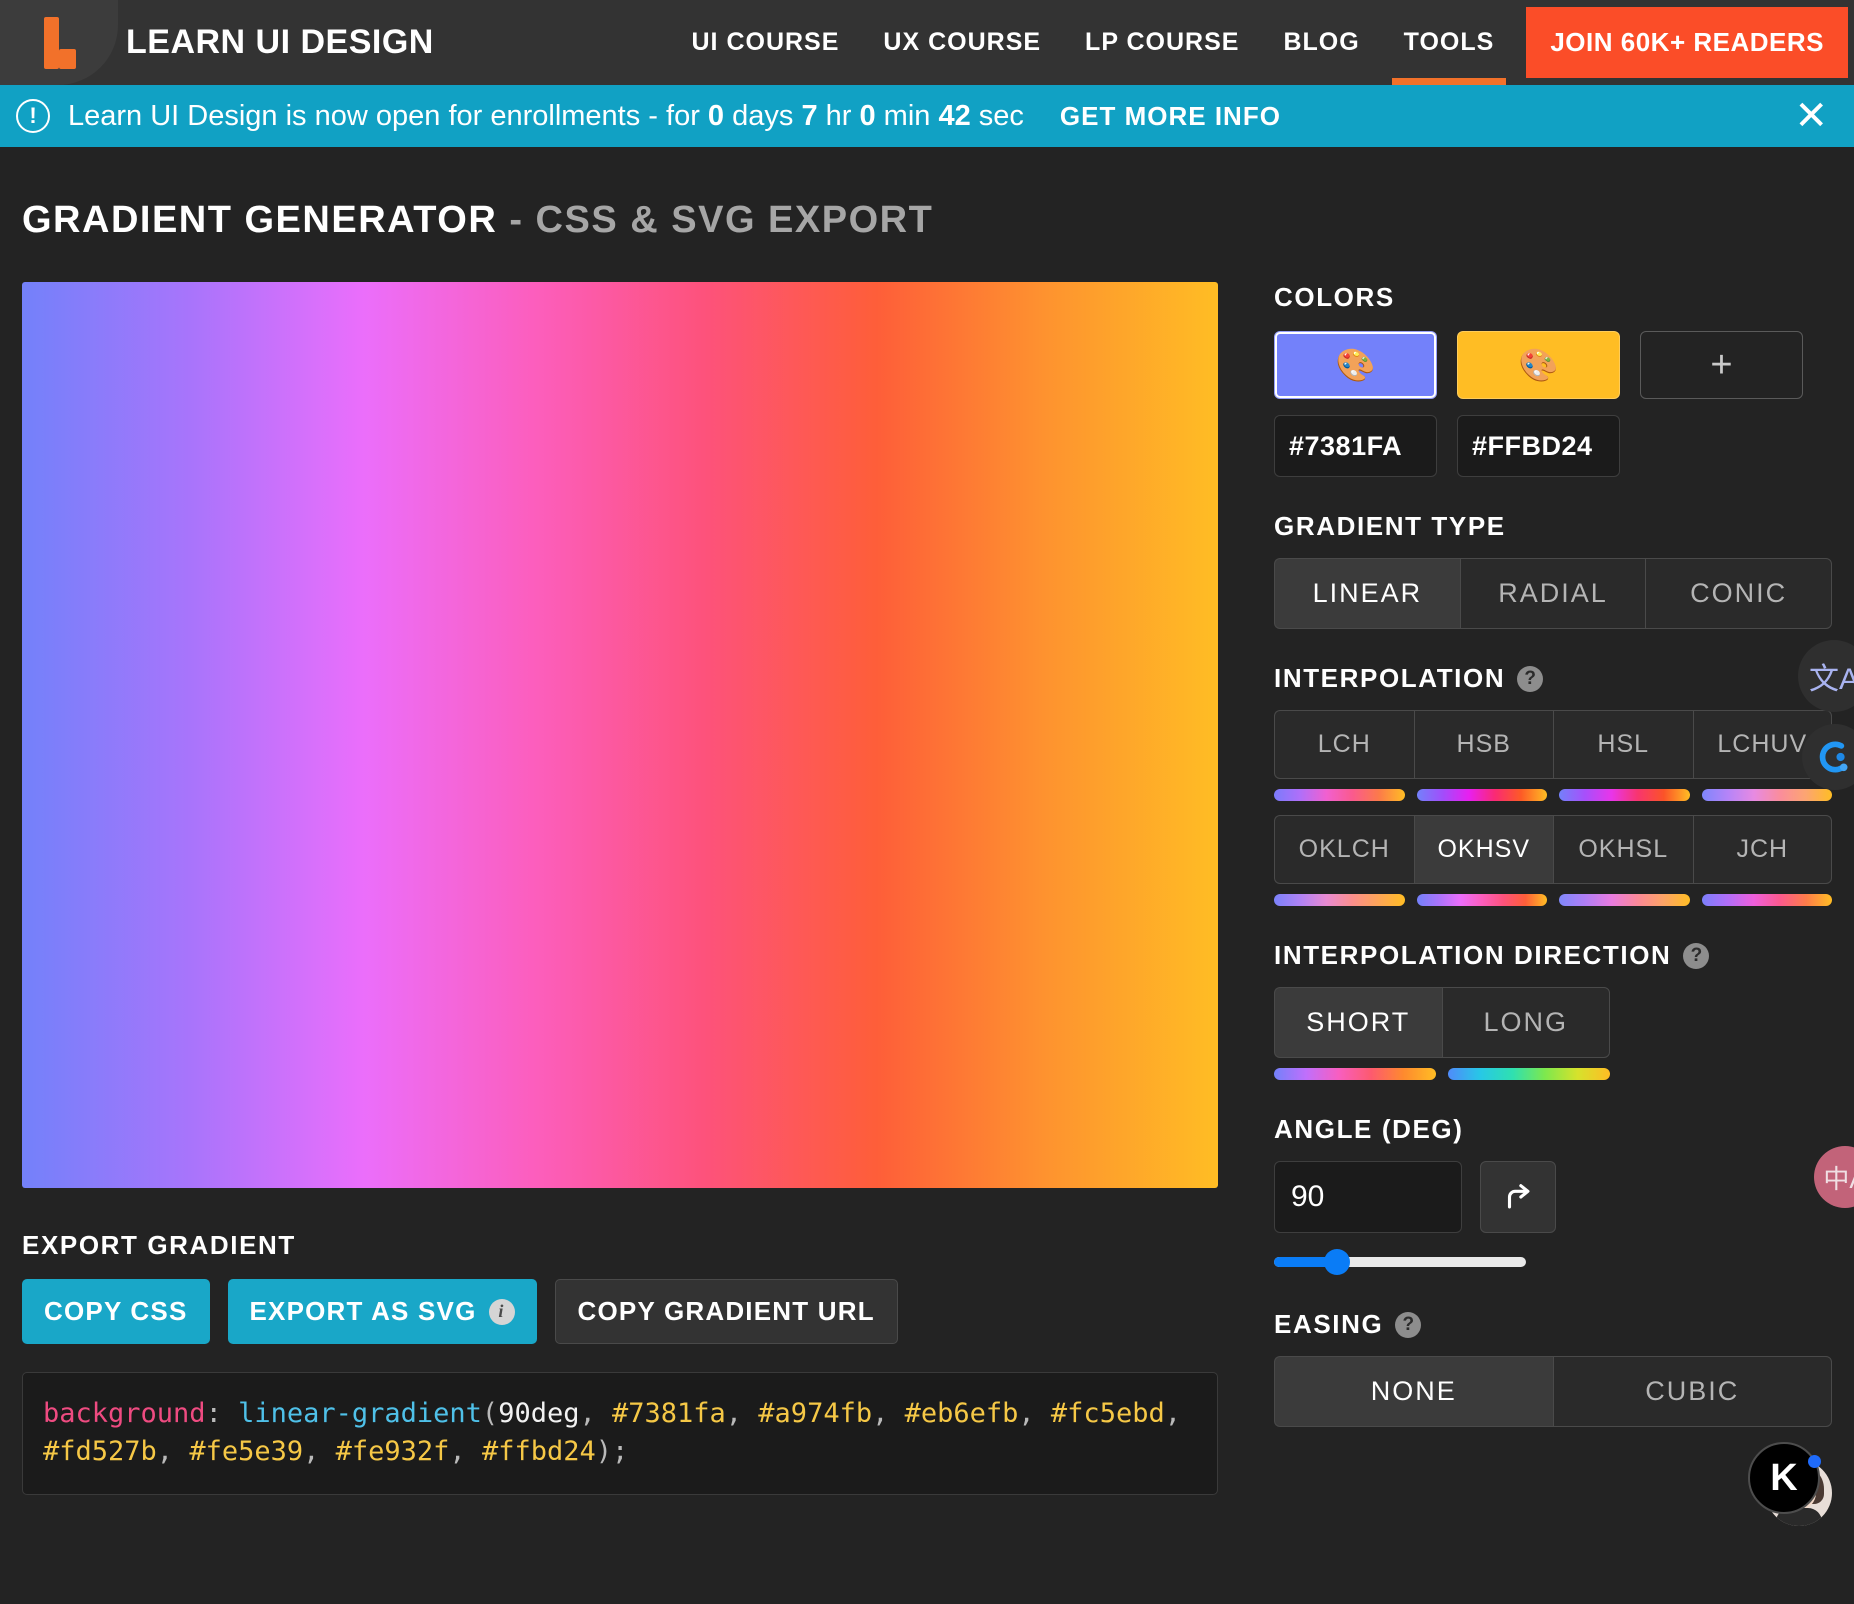 Image resolution: width=1854 pixels, height=1604 pixels. Describe the element at coordinates (1481, 900) in the screenshot. I see `interpolation-preview-okhsv` at that location.